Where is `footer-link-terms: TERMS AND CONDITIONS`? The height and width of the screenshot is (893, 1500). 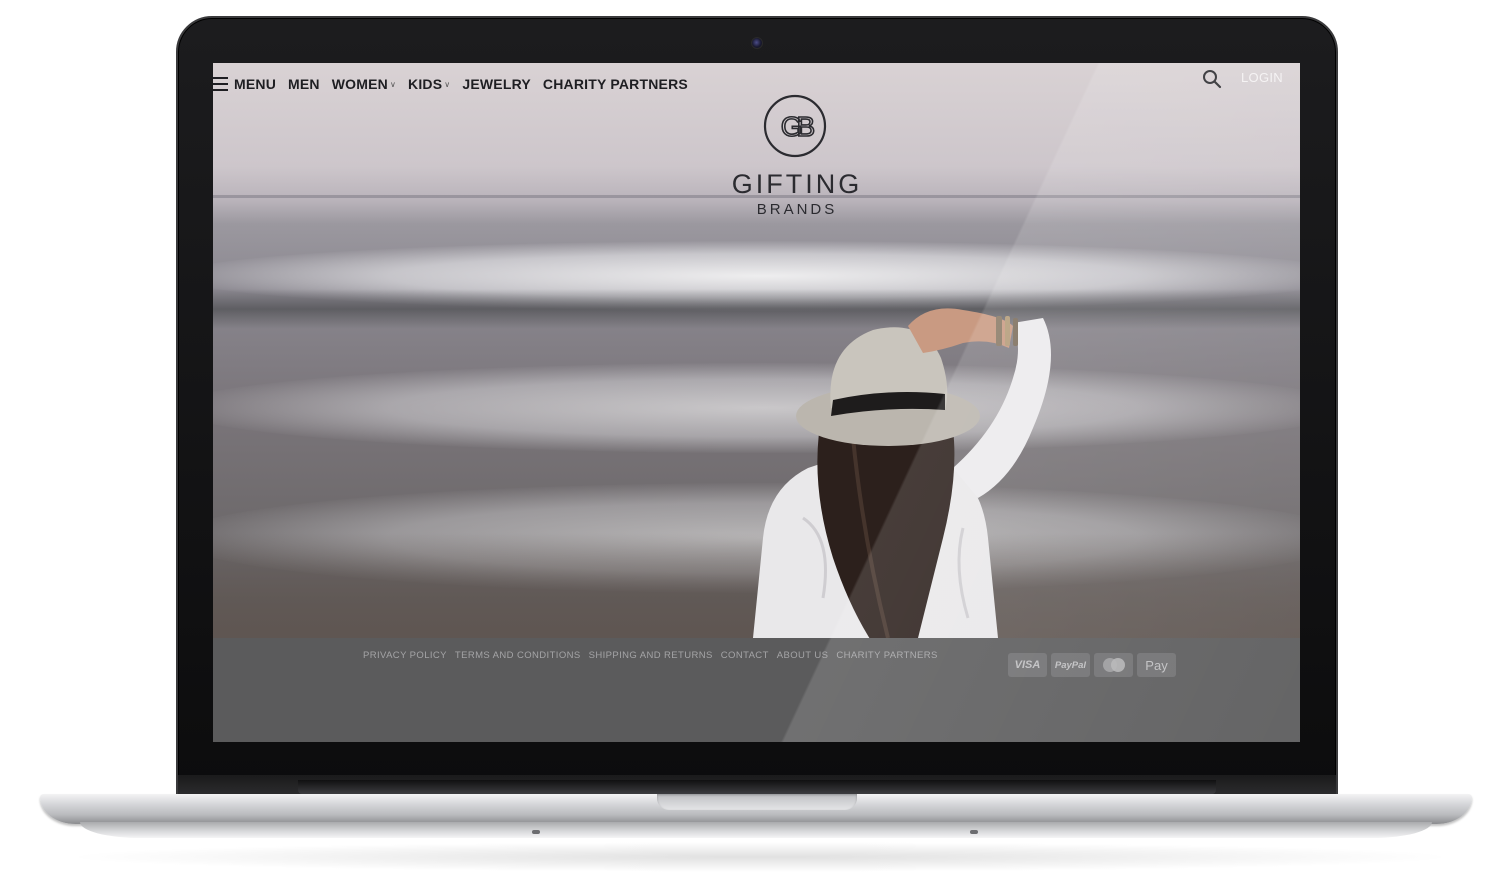 footer-link-terms: TERMS AND CONDITIONS is located at coordinates (518, 655).